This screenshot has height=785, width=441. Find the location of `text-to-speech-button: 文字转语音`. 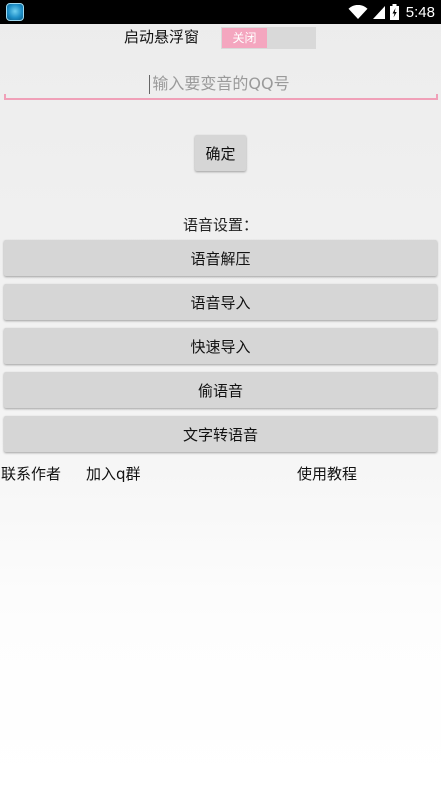

text-to-speech-button: 文字转语音 is located at coordinates (220, 434).